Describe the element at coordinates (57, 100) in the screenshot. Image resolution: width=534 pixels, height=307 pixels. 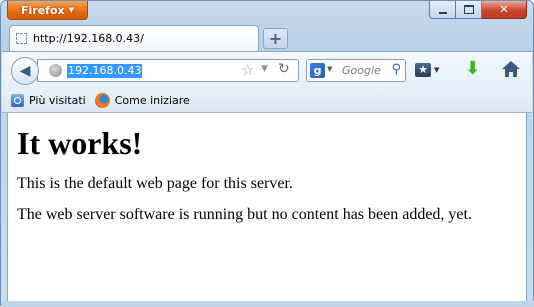
I see `bookmark-label: Più visitati` at that location.